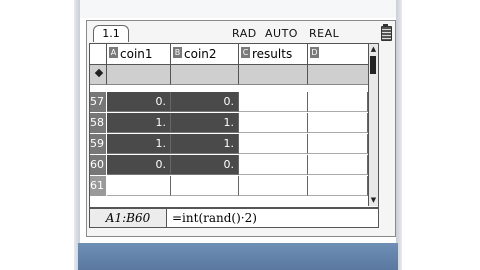 Image resolution: width=480 pixels, height=270 pixels. I want to click on formula-cell-b, so click(205, 75).